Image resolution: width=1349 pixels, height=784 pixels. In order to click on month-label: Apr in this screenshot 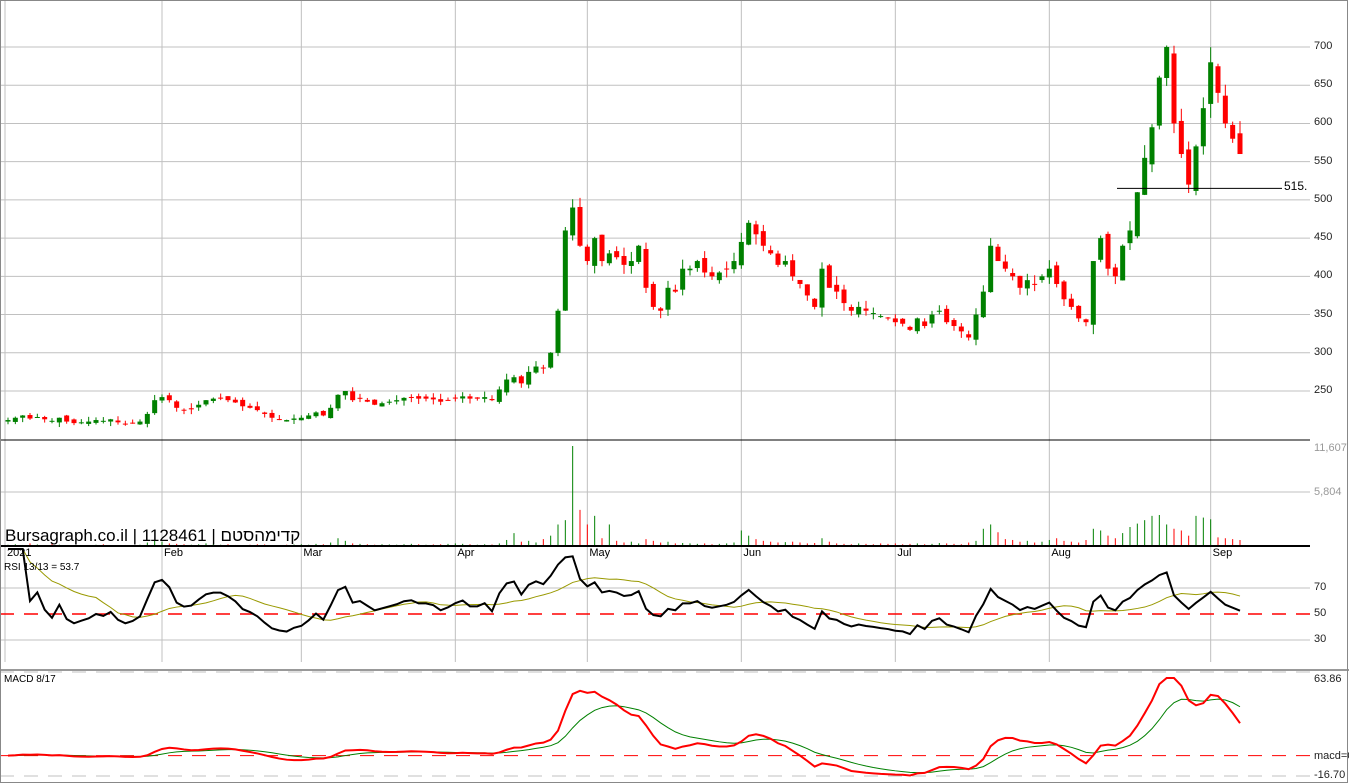, I will do `click(466, 553)`.